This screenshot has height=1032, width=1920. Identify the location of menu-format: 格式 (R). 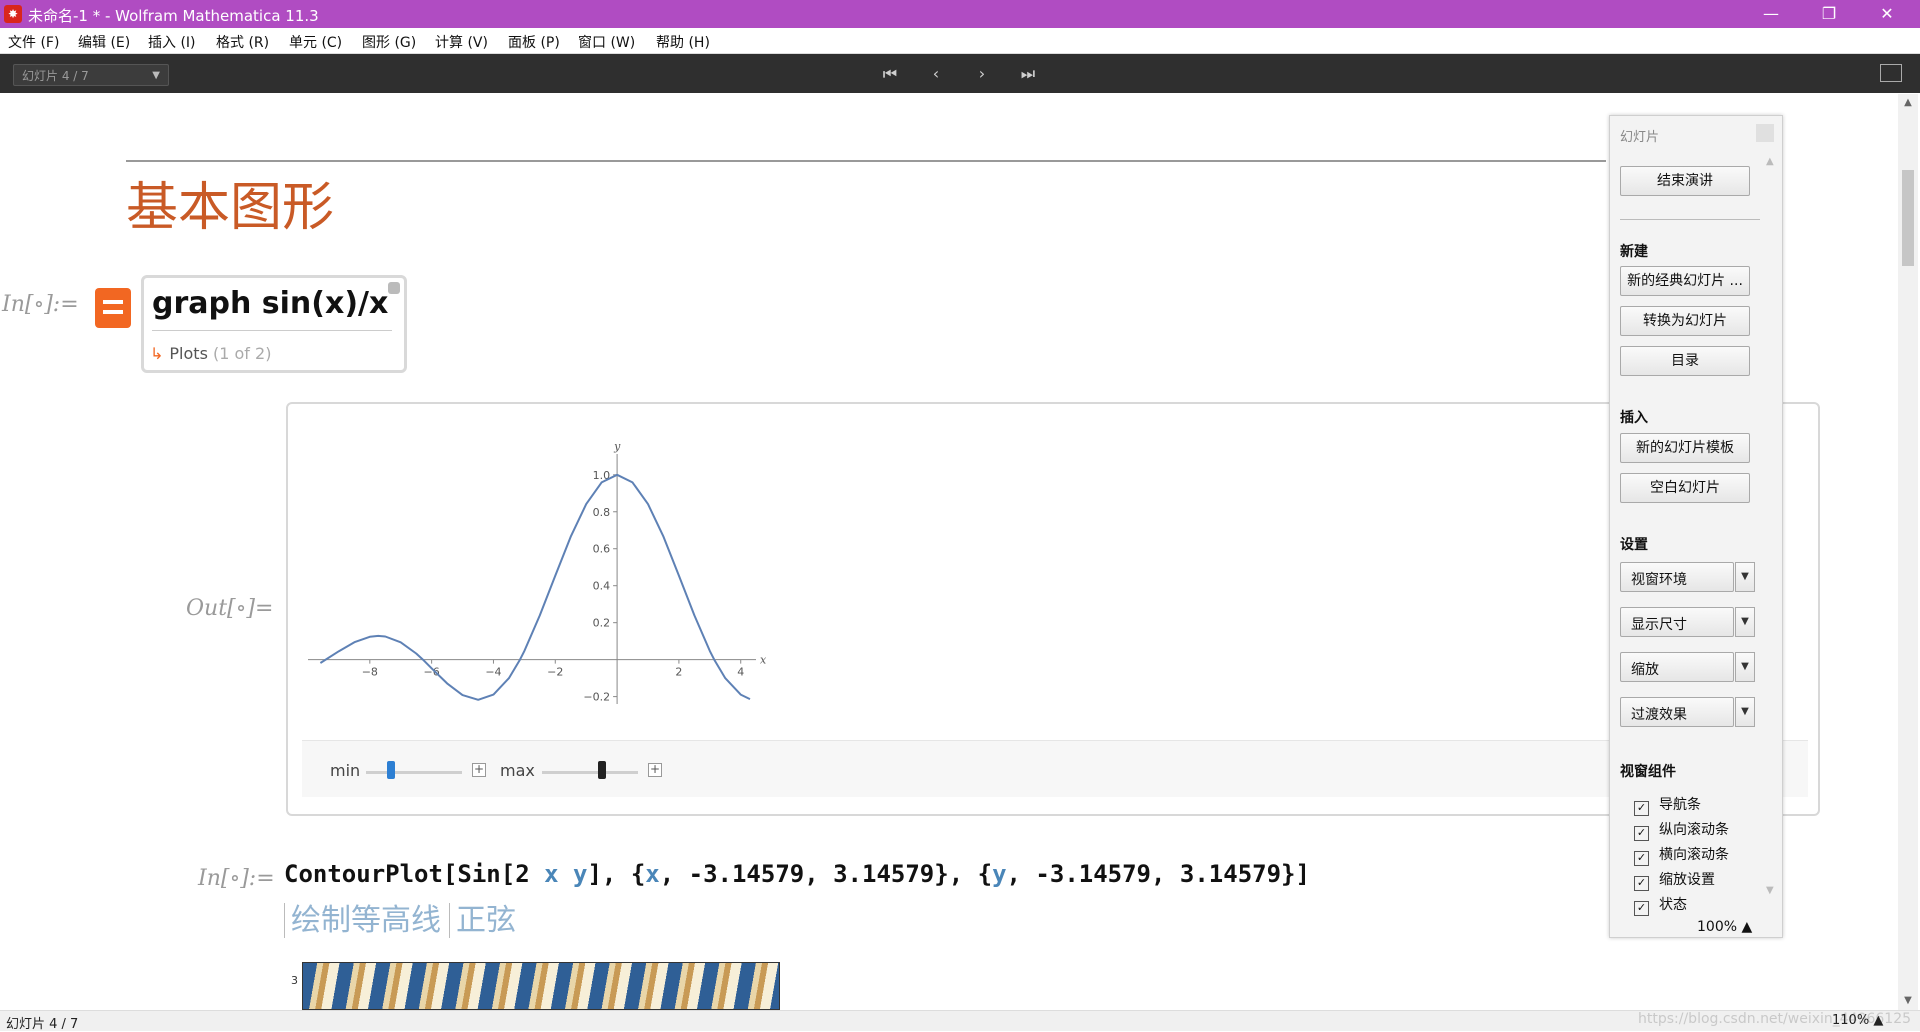
(242, 42).